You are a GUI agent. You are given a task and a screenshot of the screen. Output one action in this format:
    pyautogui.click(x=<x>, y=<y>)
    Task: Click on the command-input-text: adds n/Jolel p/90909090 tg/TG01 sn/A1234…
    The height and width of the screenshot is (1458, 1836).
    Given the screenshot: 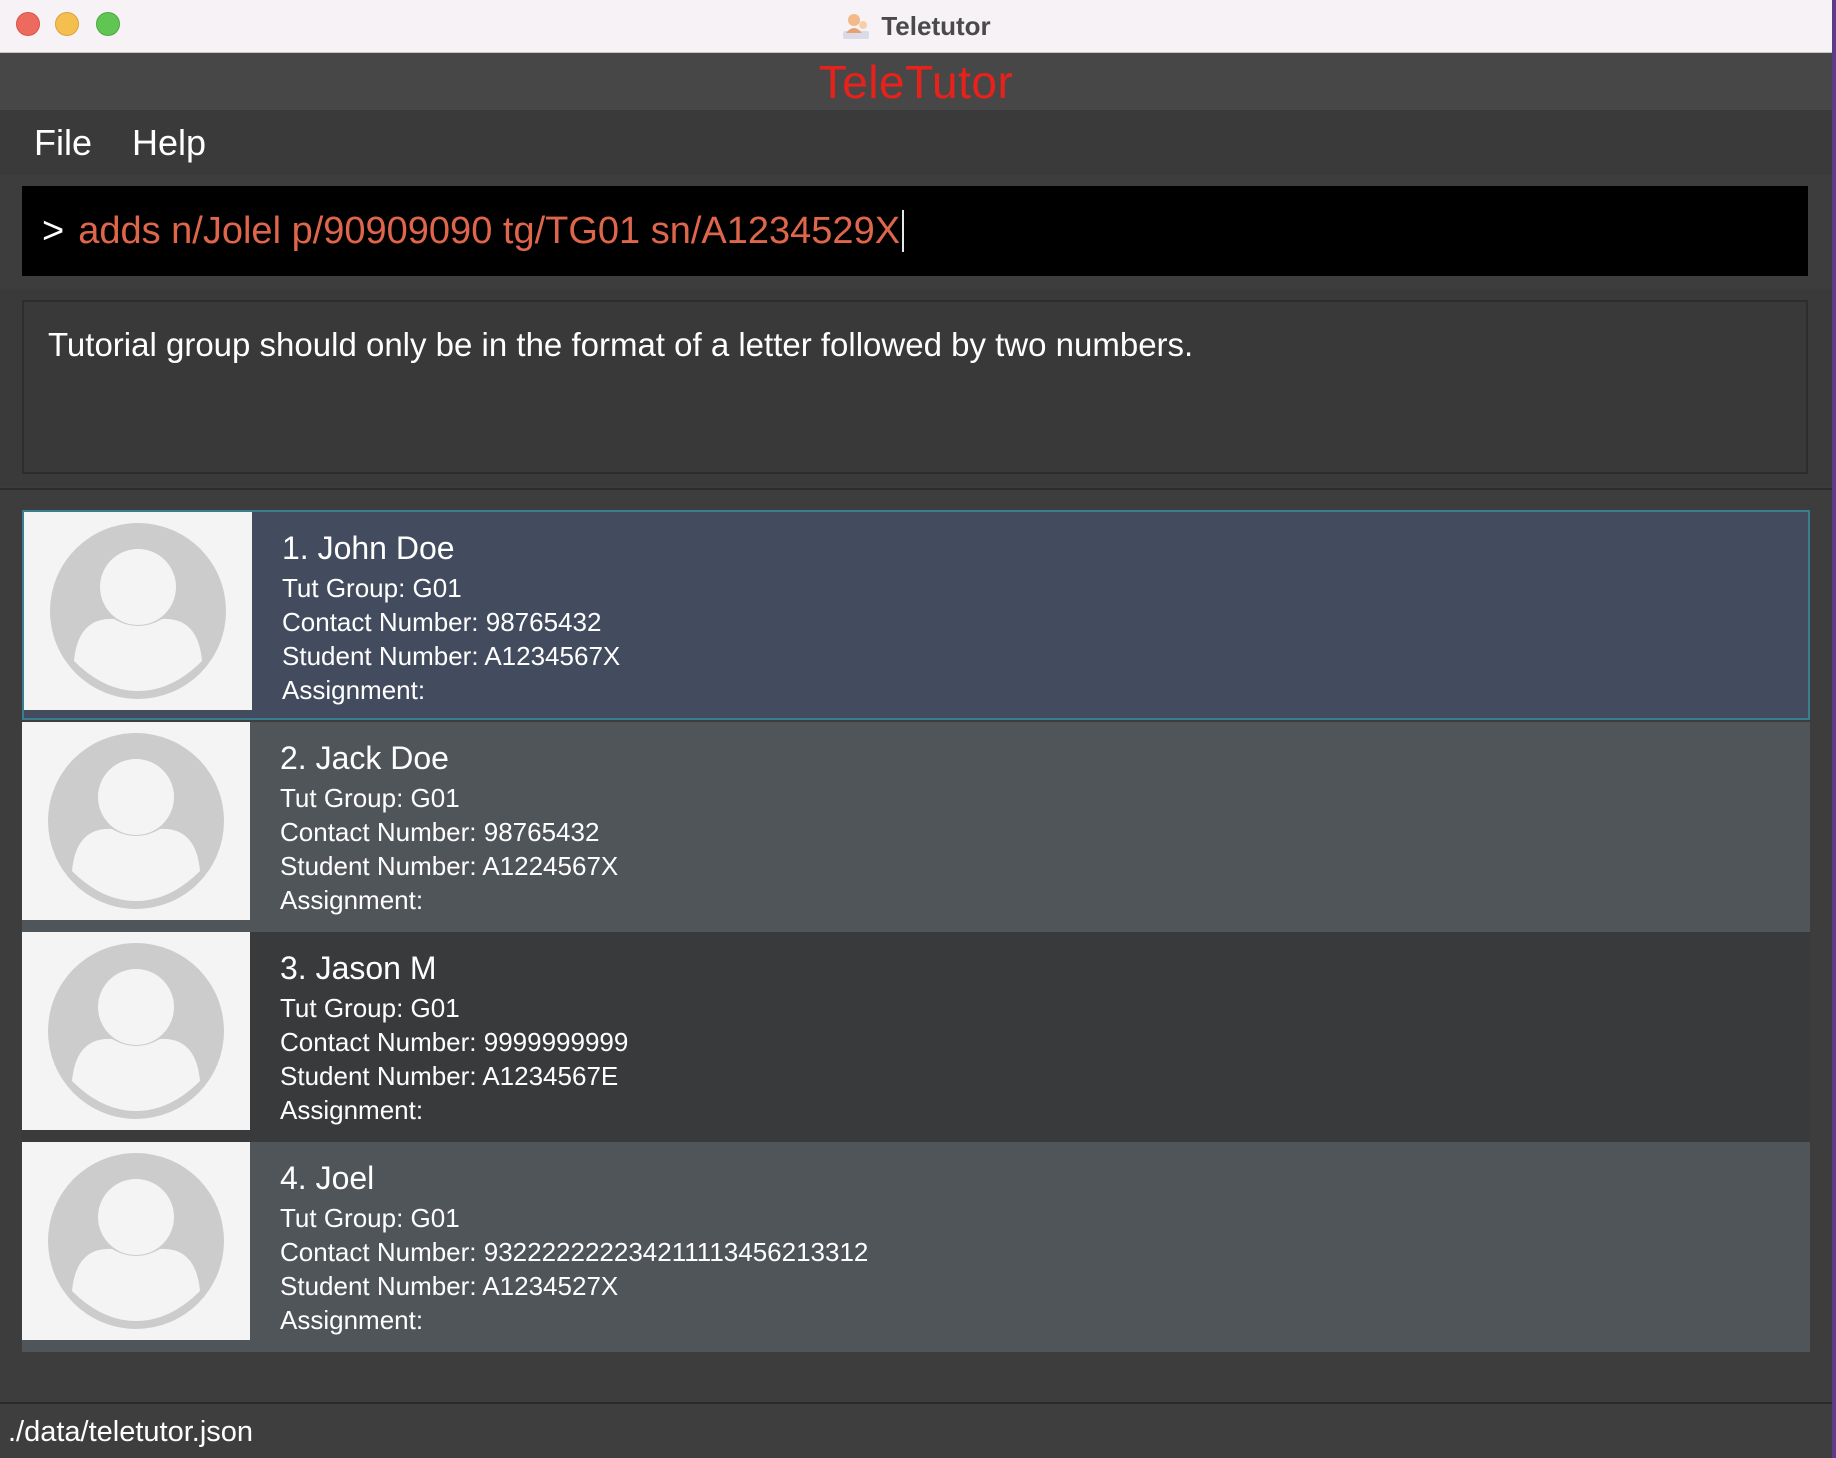 What is the action you would take?
    pyautogui.click(x=489, y=231)
    